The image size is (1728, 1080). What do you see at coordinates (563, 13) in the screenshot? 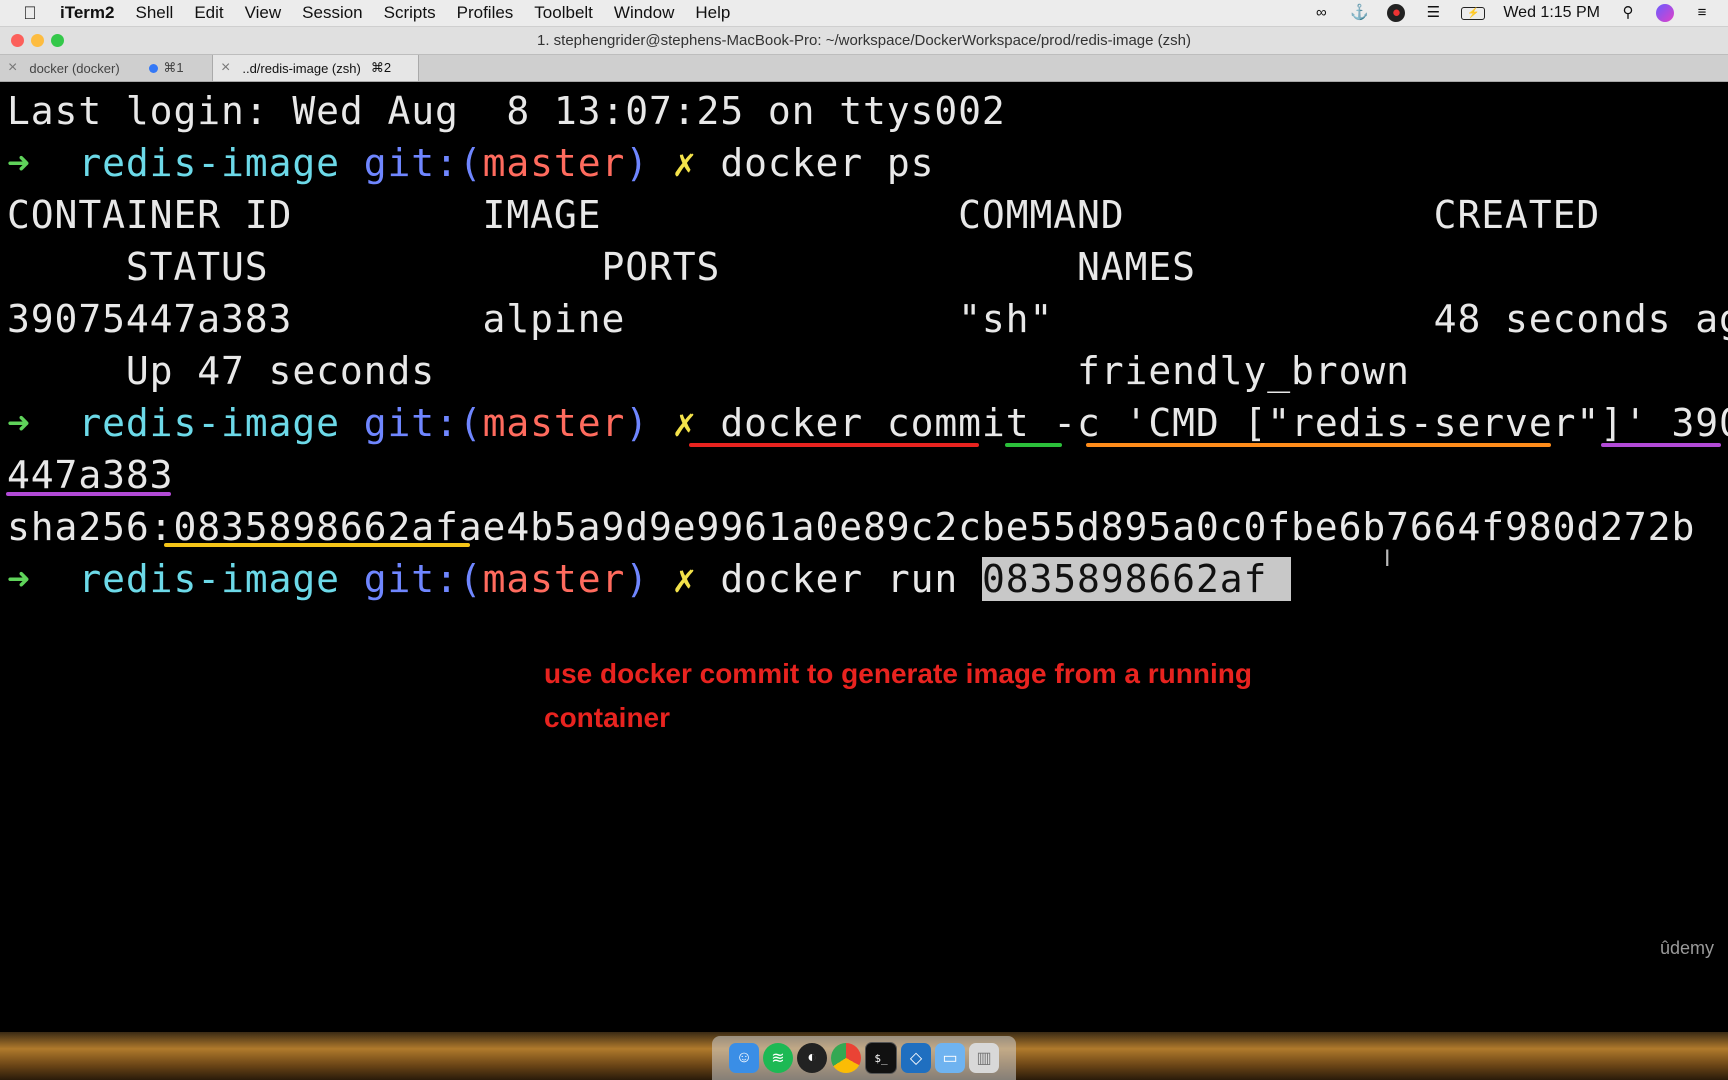
I see `menu-toolbelt: Toolbelt` at bounding box center [563, 13].